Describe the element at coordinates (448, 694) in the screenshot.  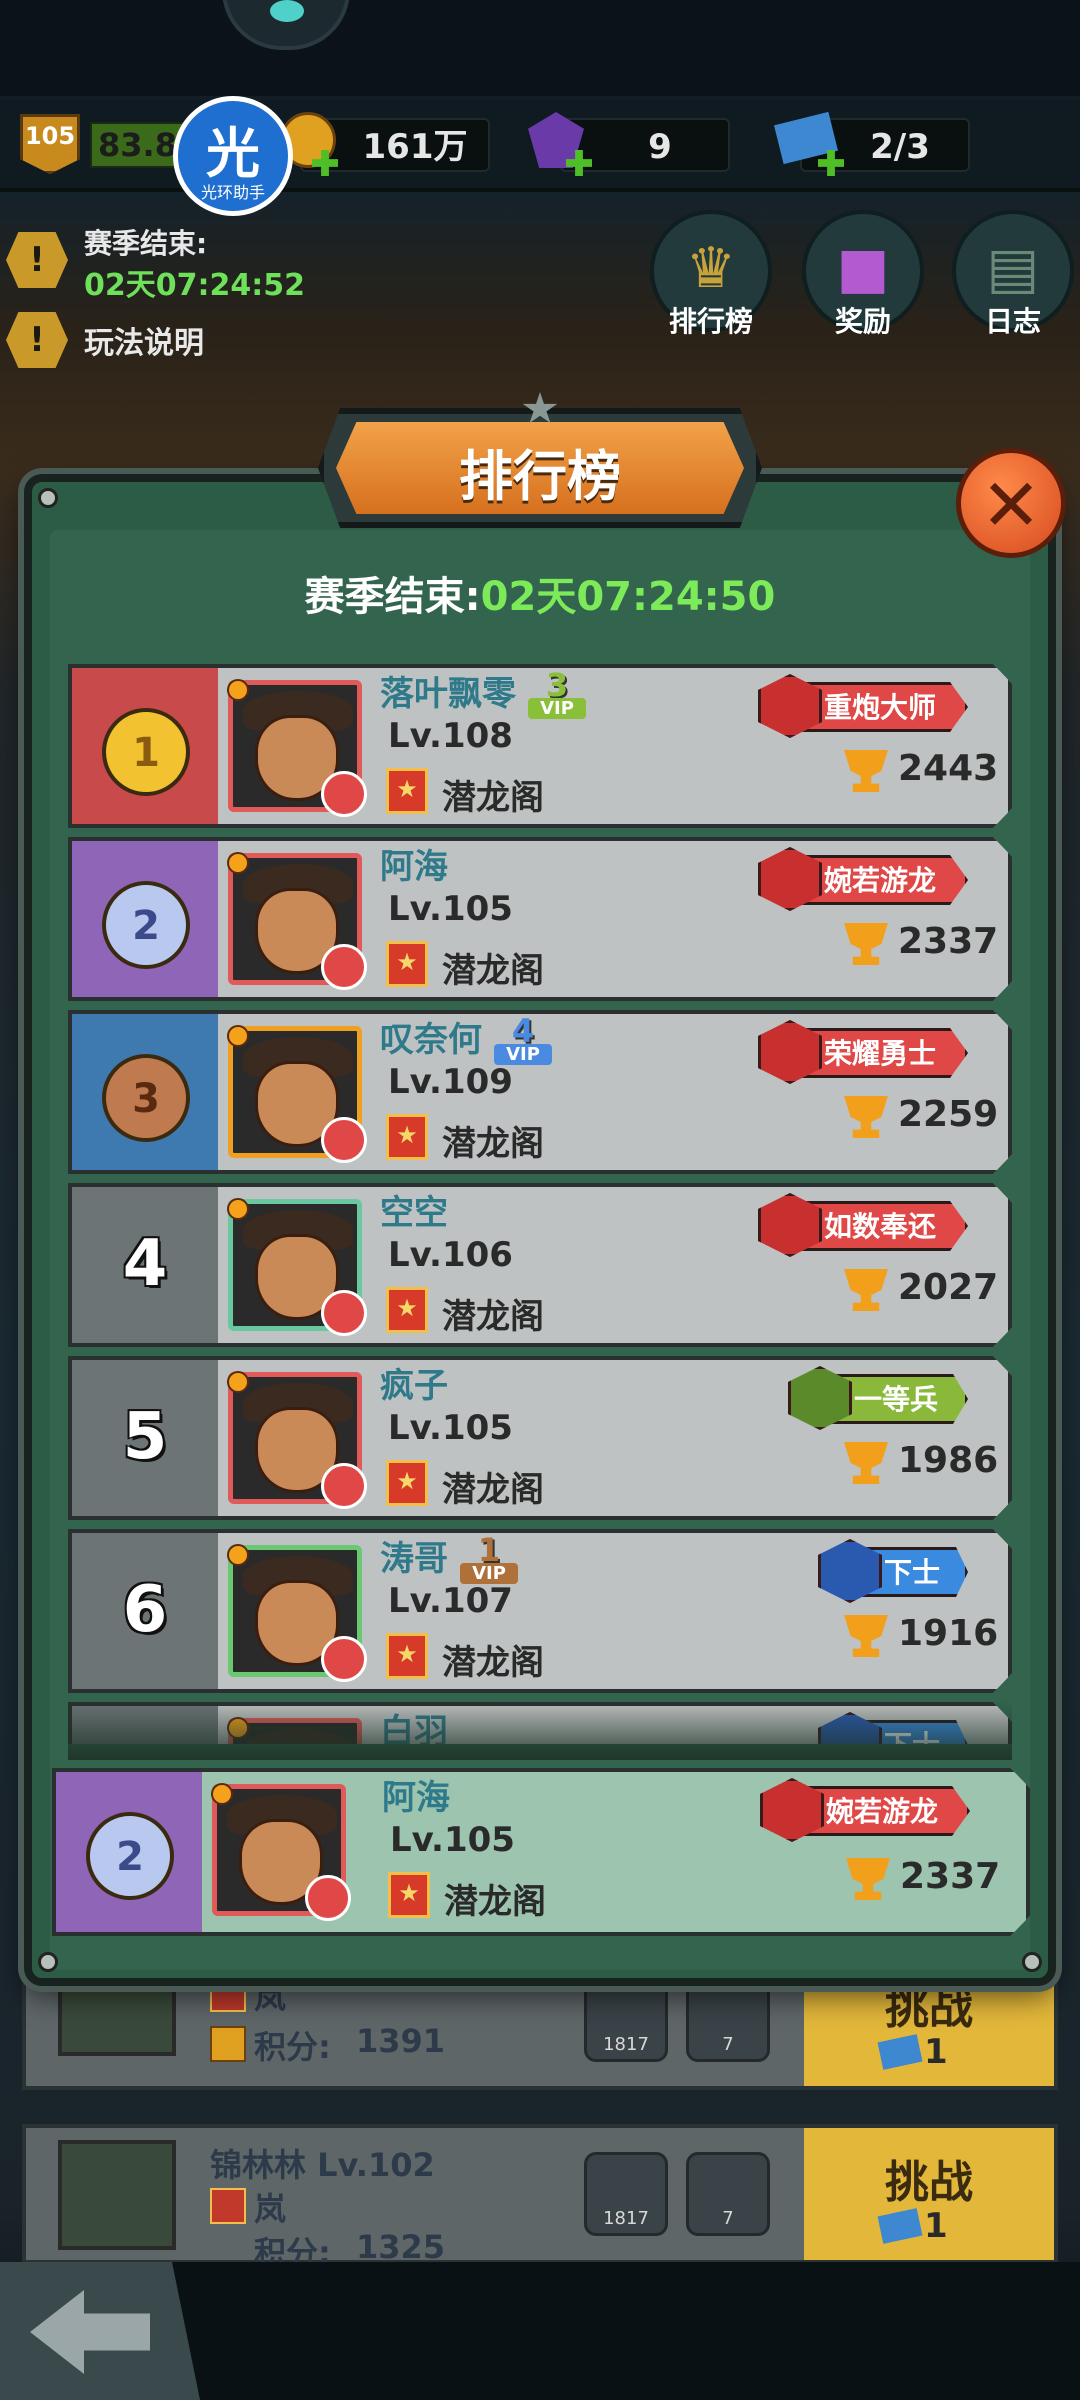
I see `player-name: 落叶飘零` at that location.